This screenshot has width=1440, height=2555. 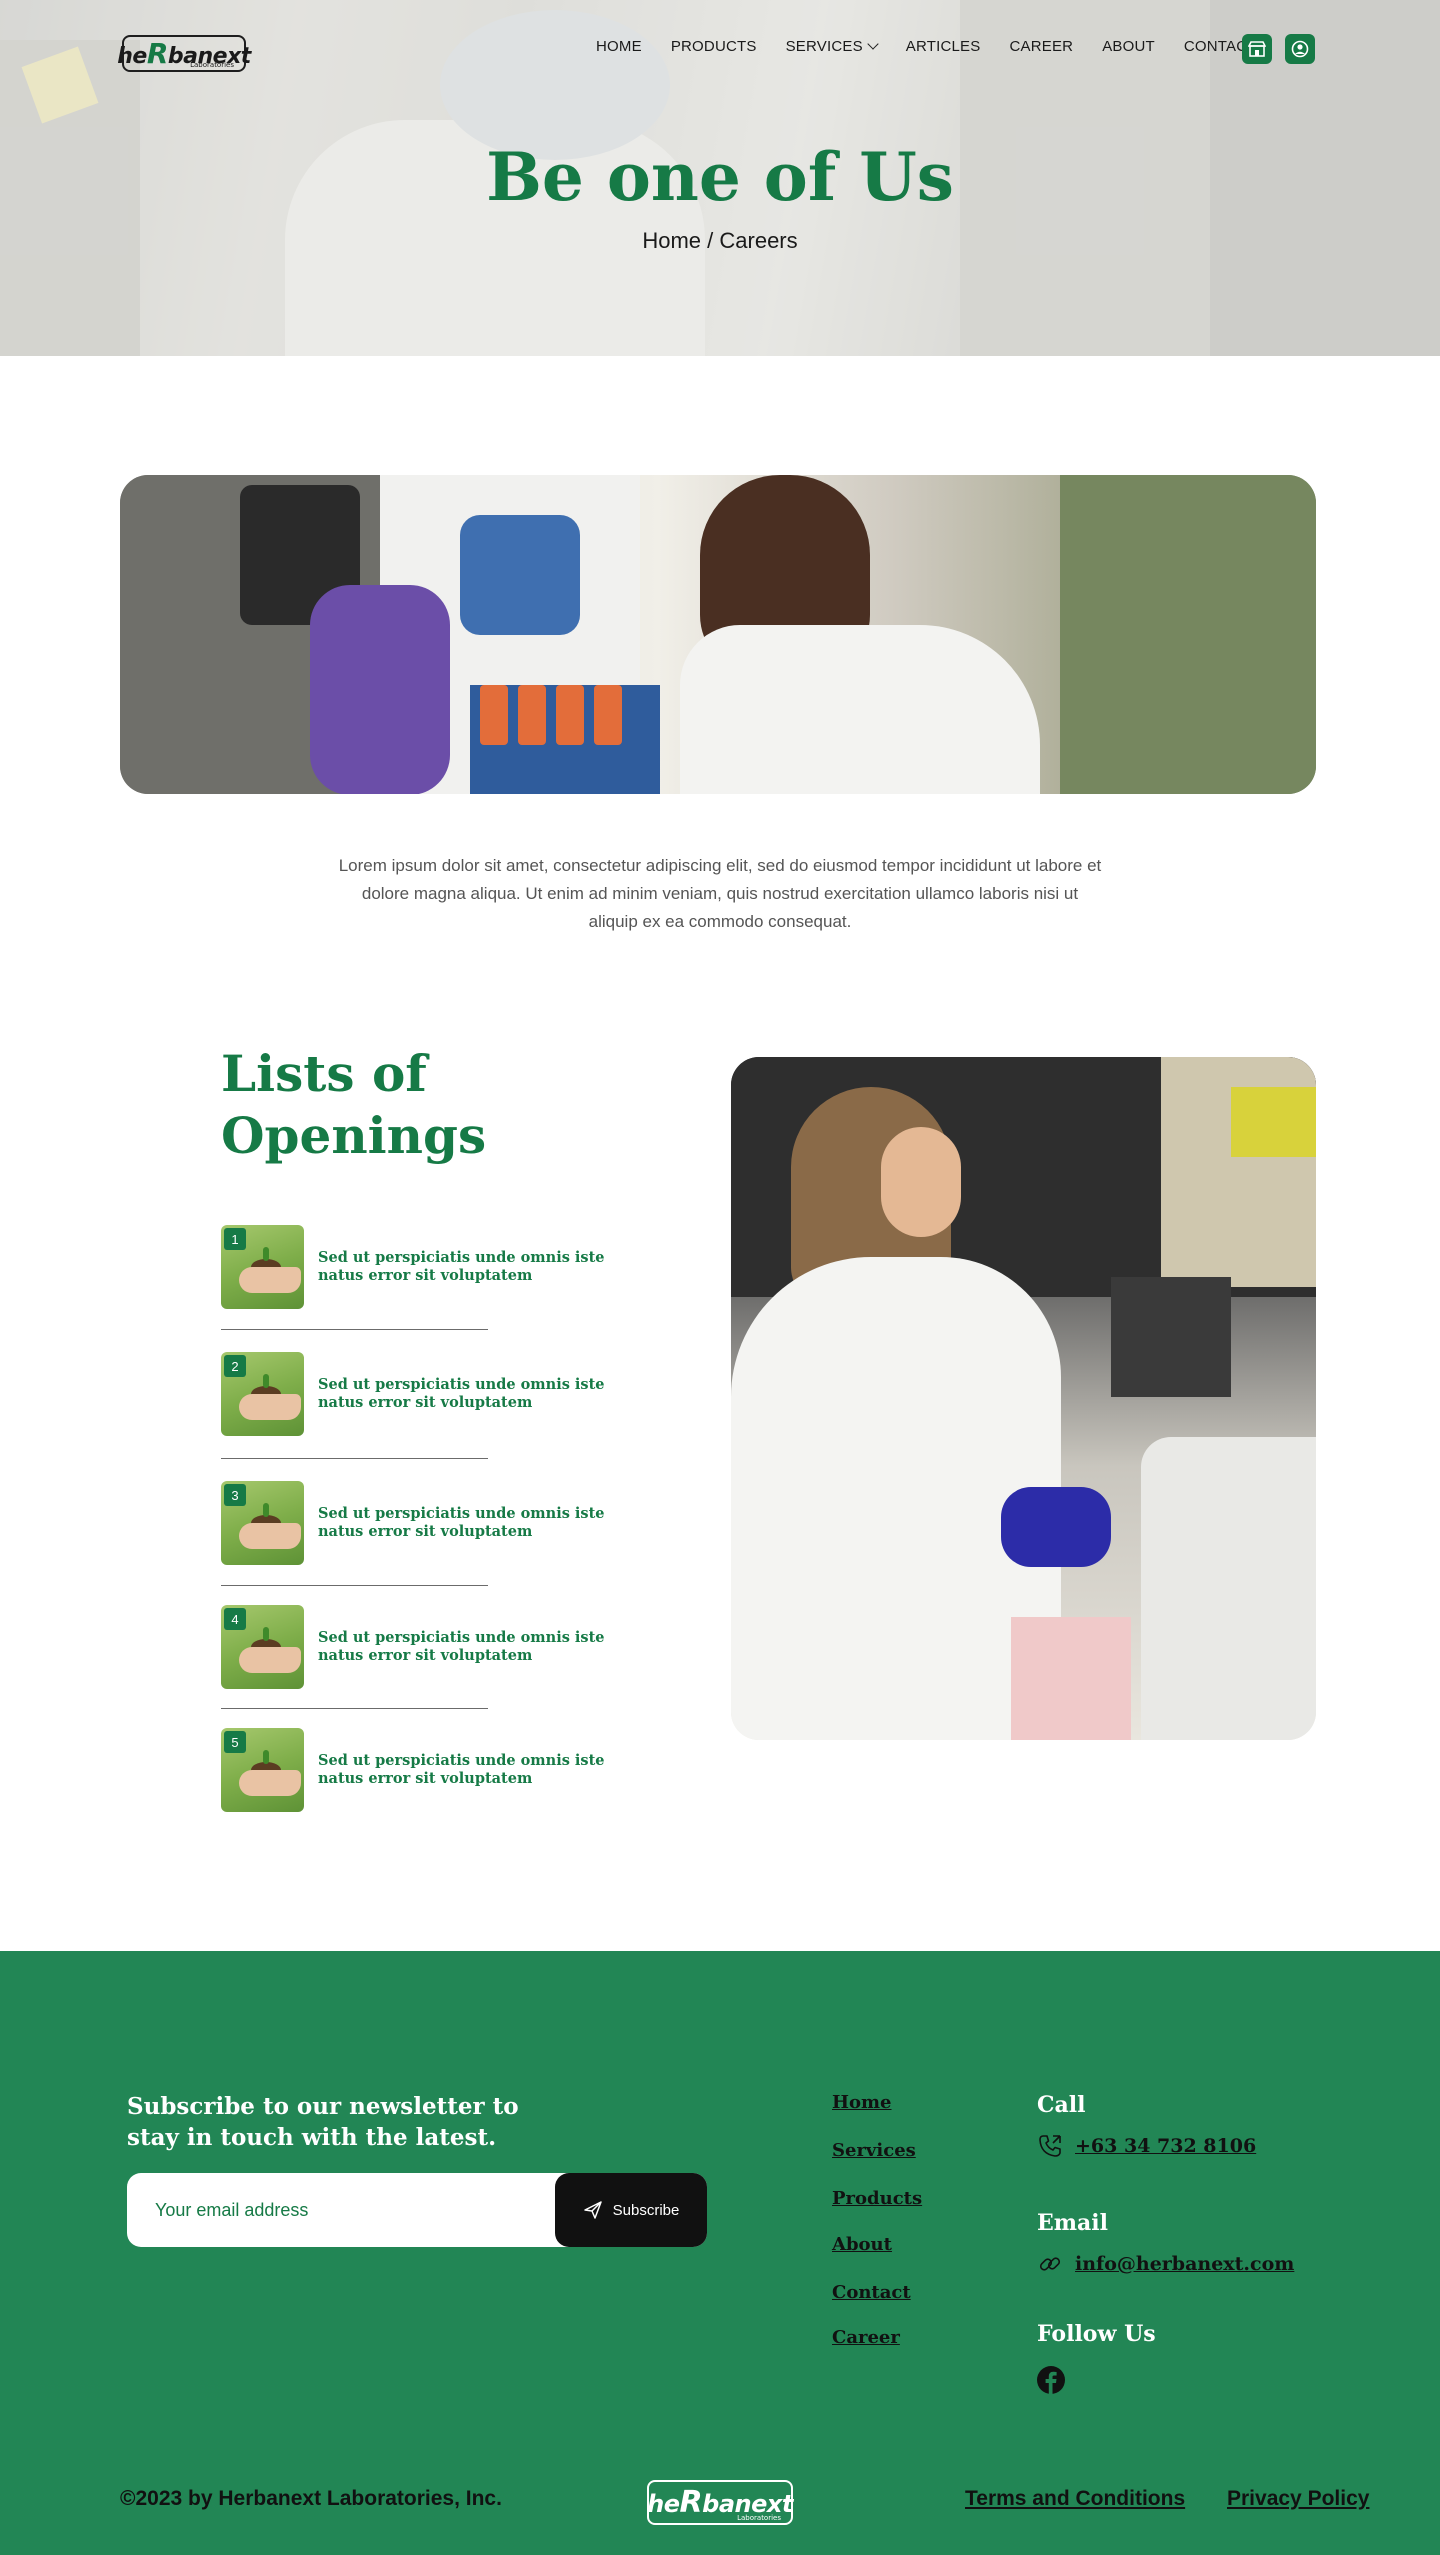 What do you see at coordinates (1073, 2223) in the screenshot?
I see `email-heading: Email` at bounding box center [1073, 2223].